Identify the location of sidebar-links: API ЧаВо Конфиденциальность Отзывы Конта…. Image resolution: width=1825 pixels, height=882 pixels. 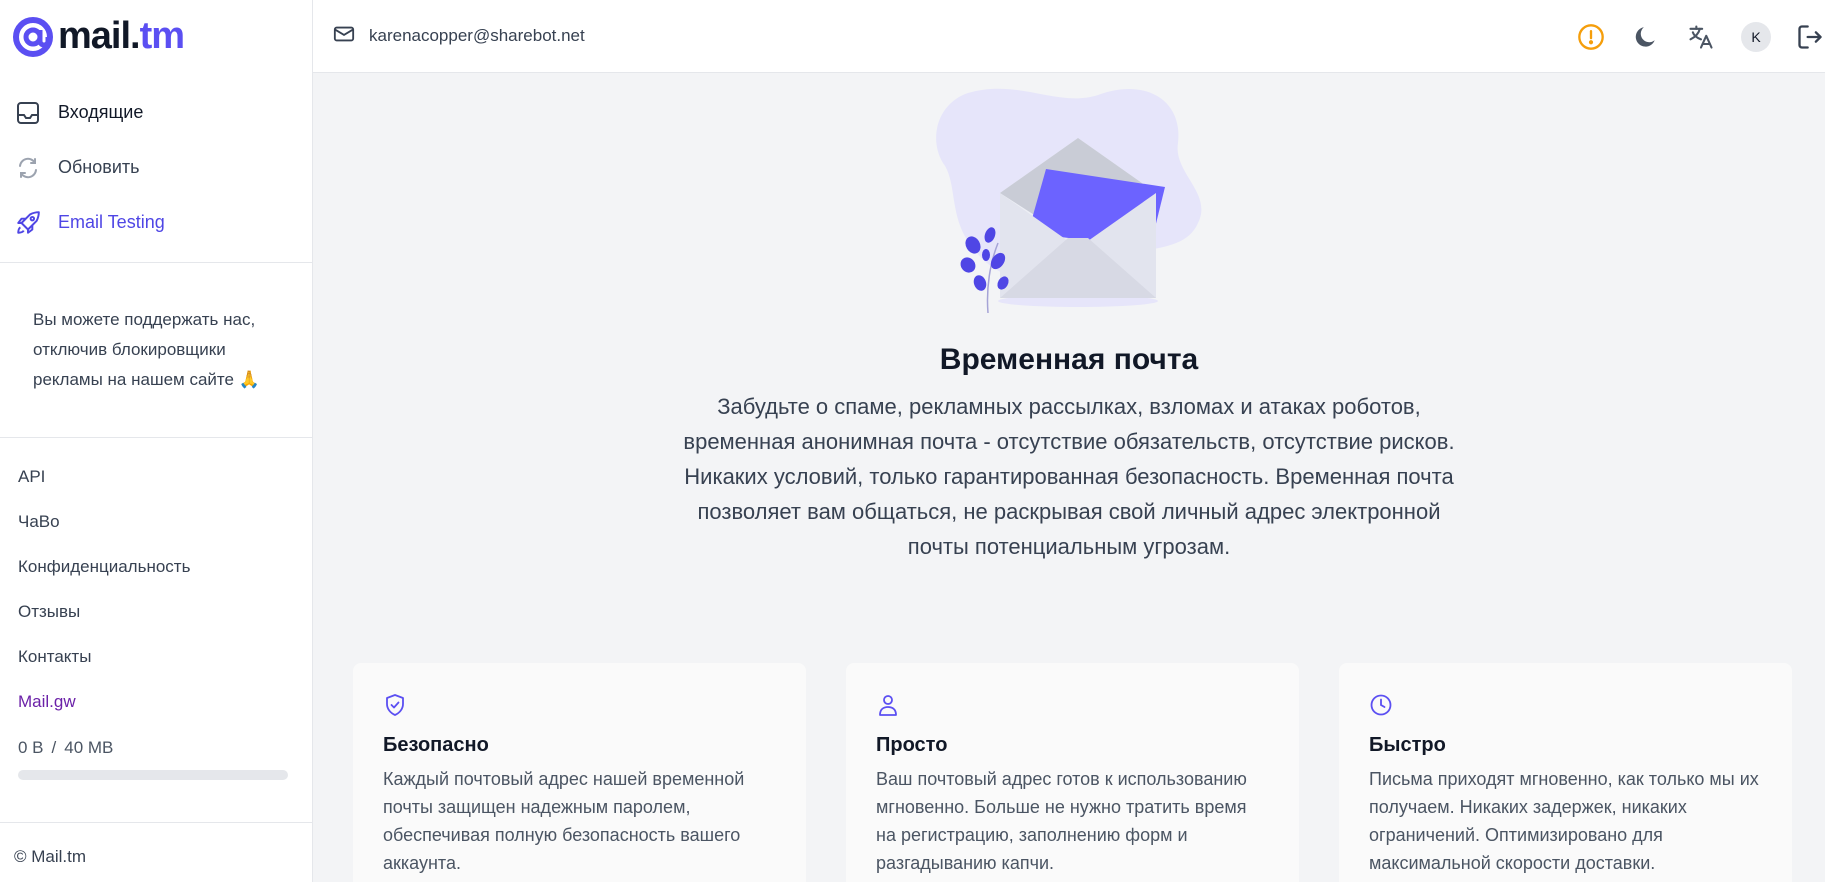
(156, 581).